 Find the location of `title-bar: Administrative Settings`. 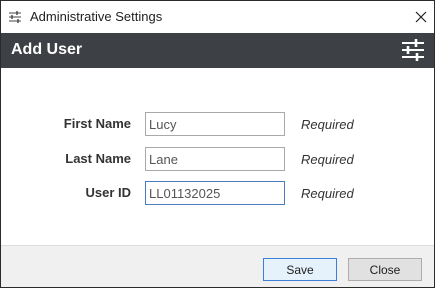

title-bar: Administrative Settings is located at coordinates (217, 17).